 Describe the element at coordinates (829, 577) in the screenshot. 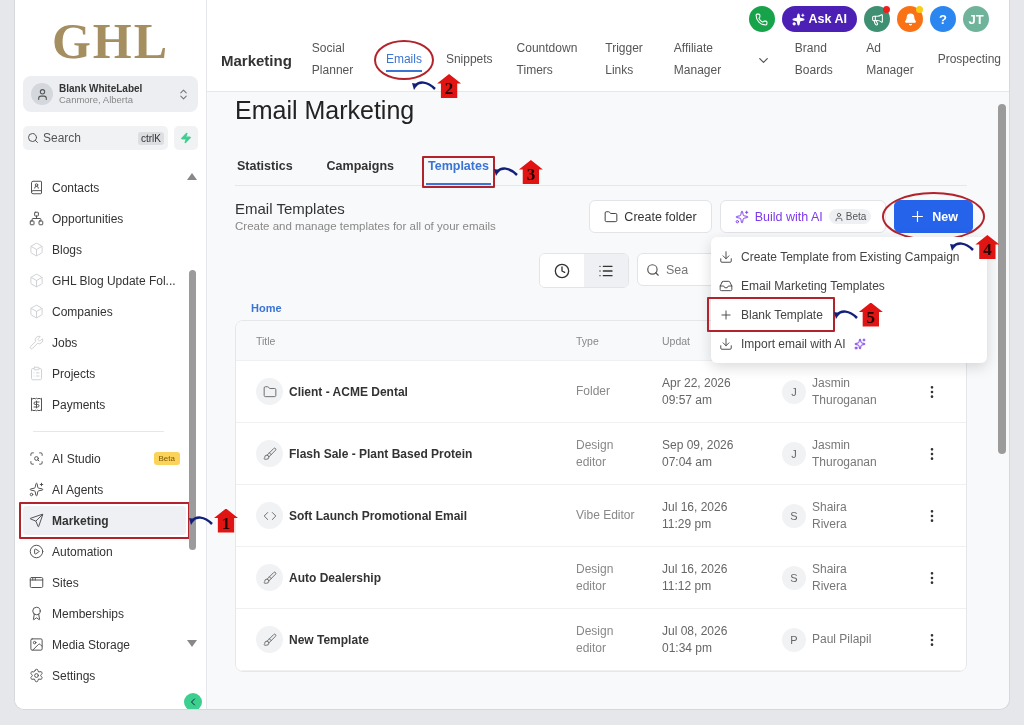

I see `author-name: Shaira Rivera` at that location.